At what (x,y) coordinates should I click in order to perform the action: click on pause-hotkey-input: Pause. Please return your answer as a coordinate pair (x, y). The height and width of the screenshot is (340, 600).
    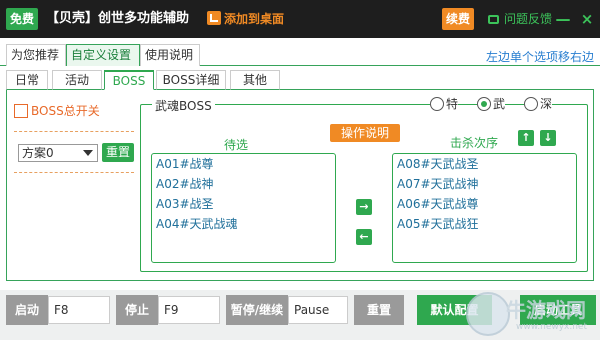
    Looking at the image, I should click on (318, 310).